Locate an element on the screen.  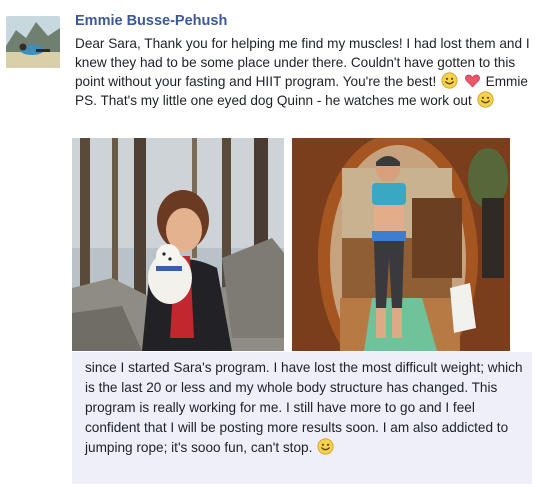
author-name-link: Emmie Busse-Pehush is located at coordinates (151, 21).